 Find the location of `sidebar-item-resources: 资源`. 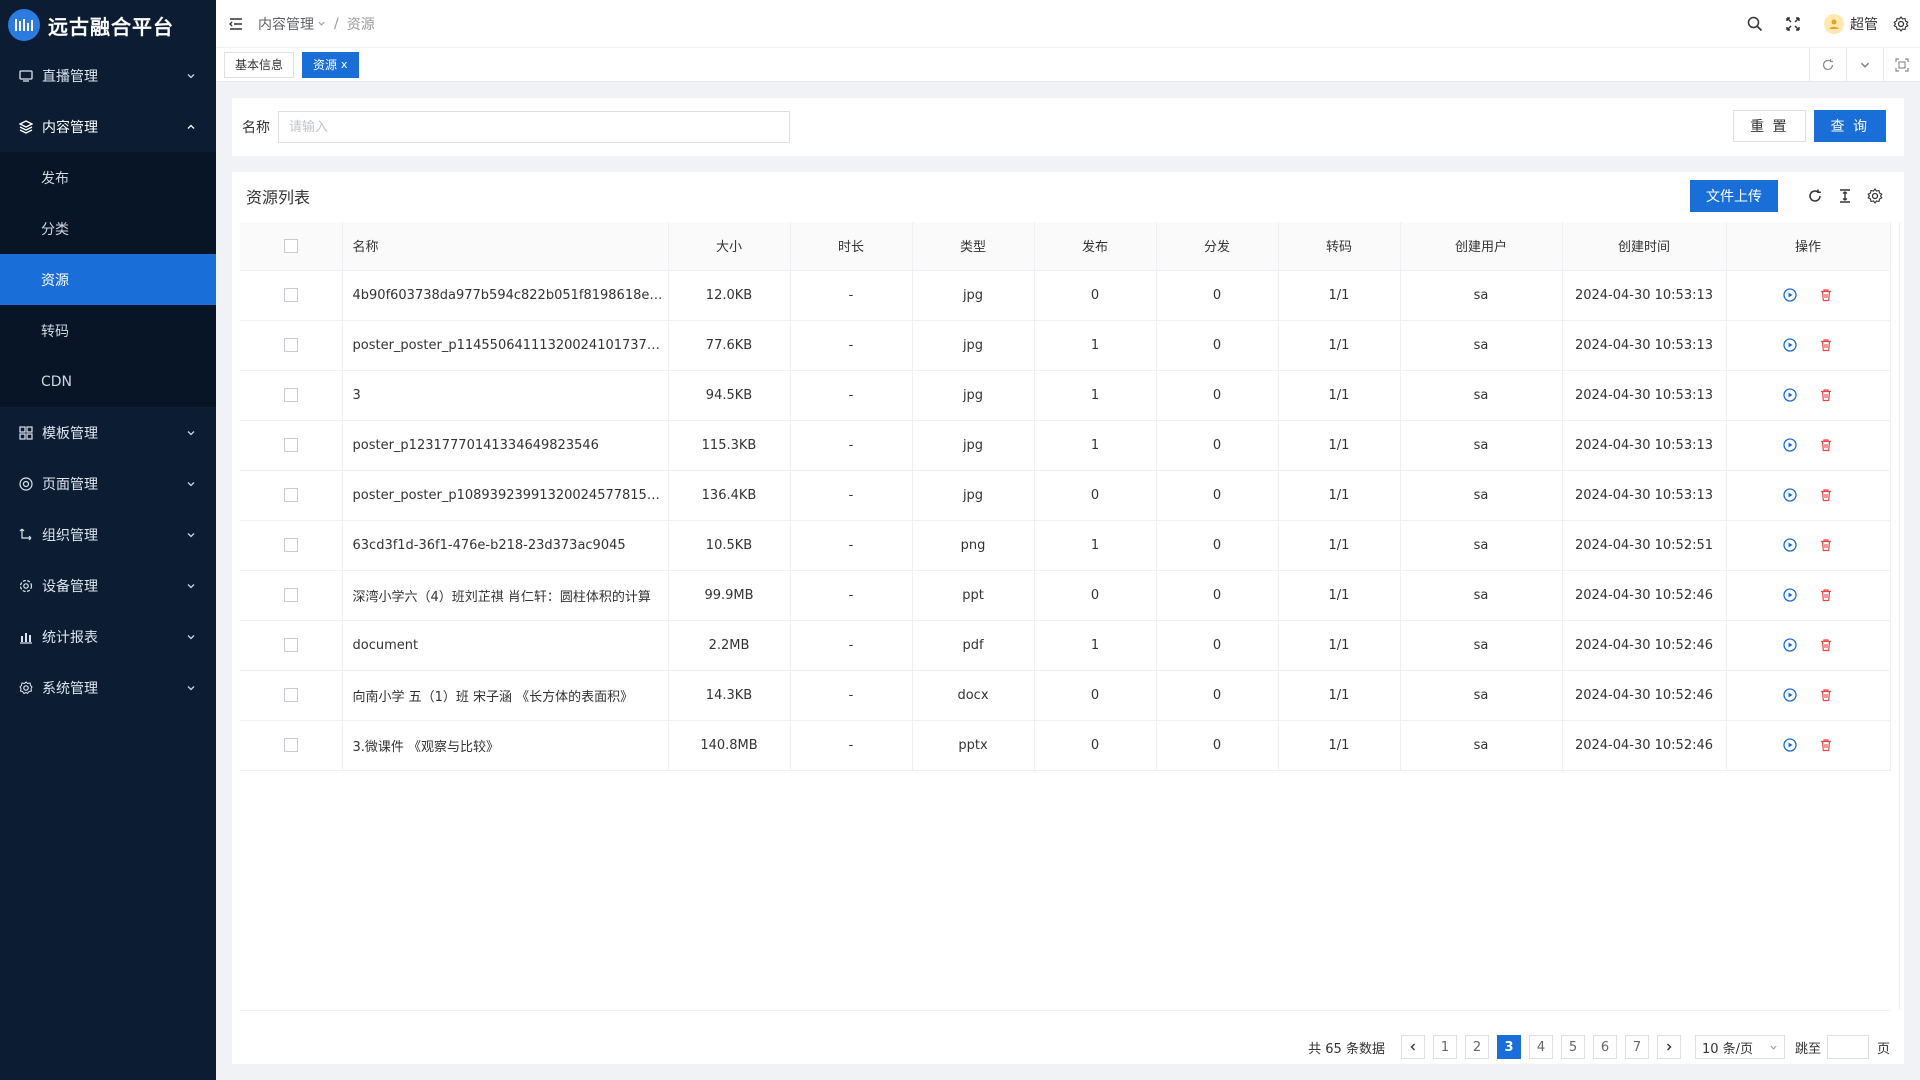

sidebar-item-resources: 资源 is located at coordinates (108, 279).